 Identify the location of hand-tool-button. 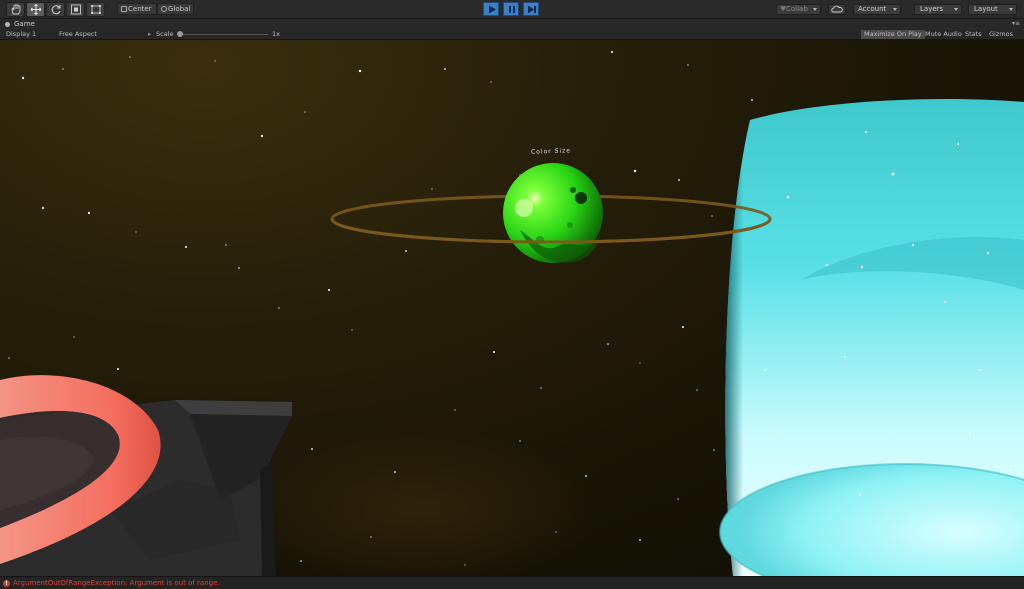
(15, 9).